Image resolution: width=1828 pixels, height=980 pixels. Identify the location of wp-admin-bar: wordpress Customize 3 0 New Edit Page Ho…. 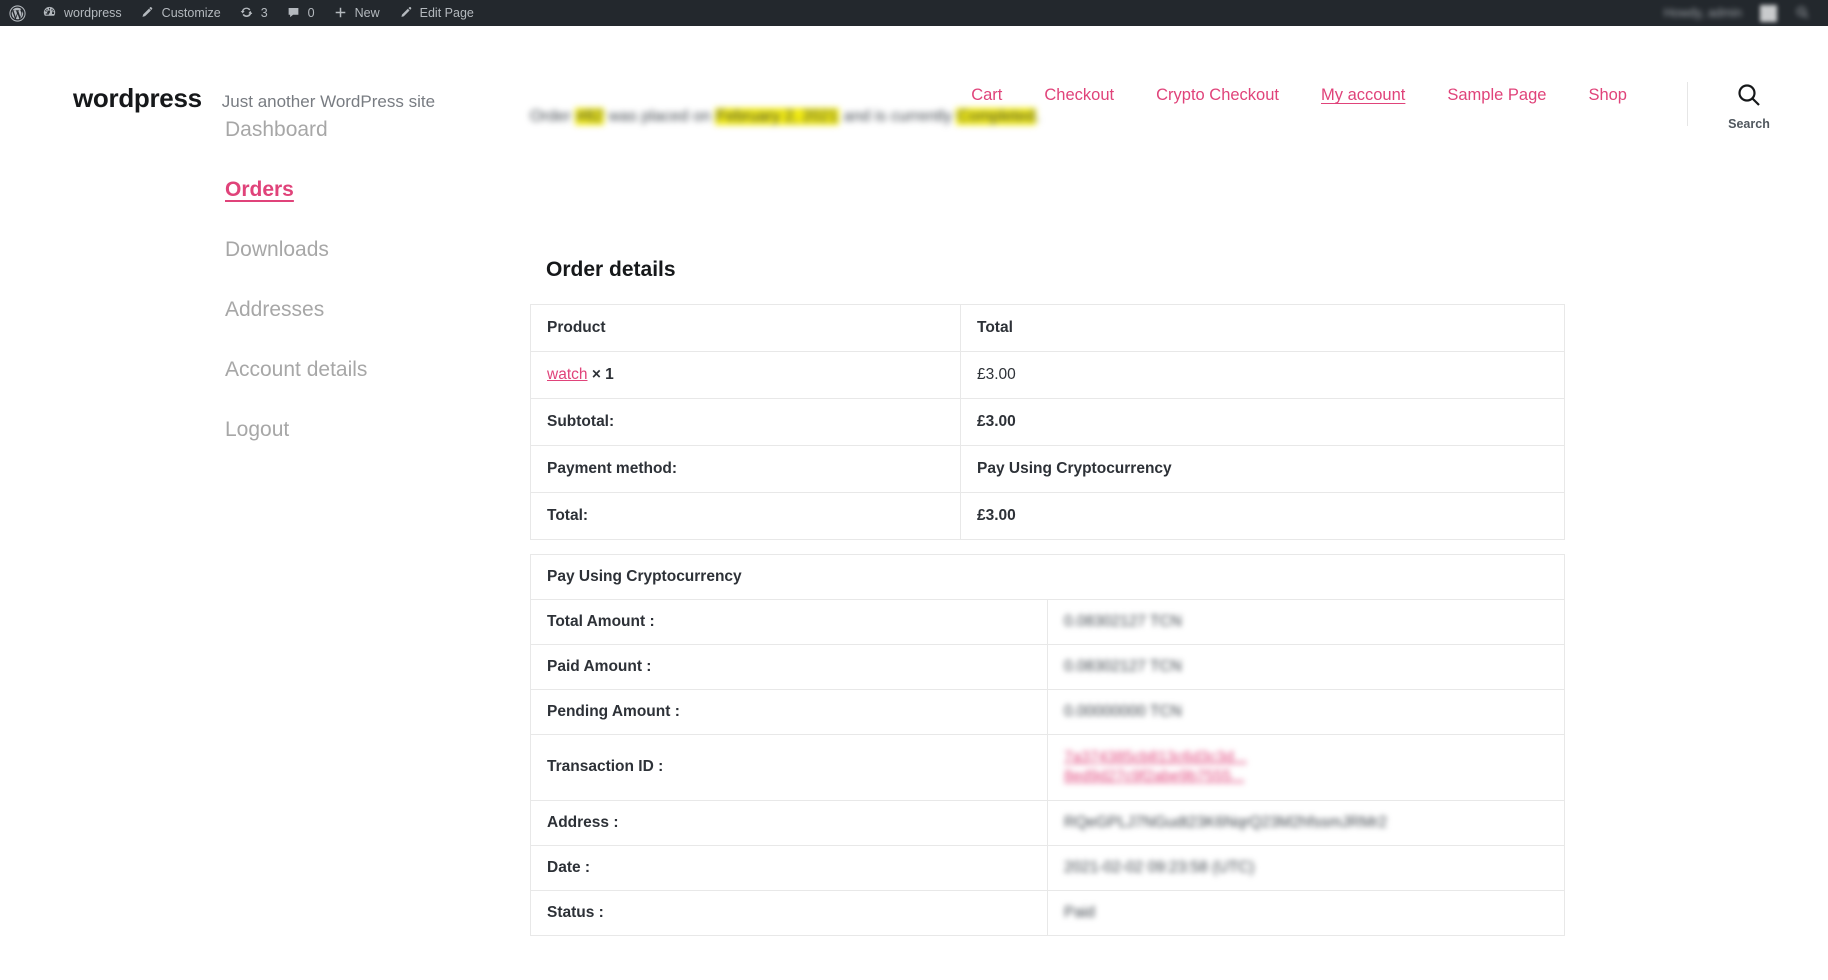
(914, 13).